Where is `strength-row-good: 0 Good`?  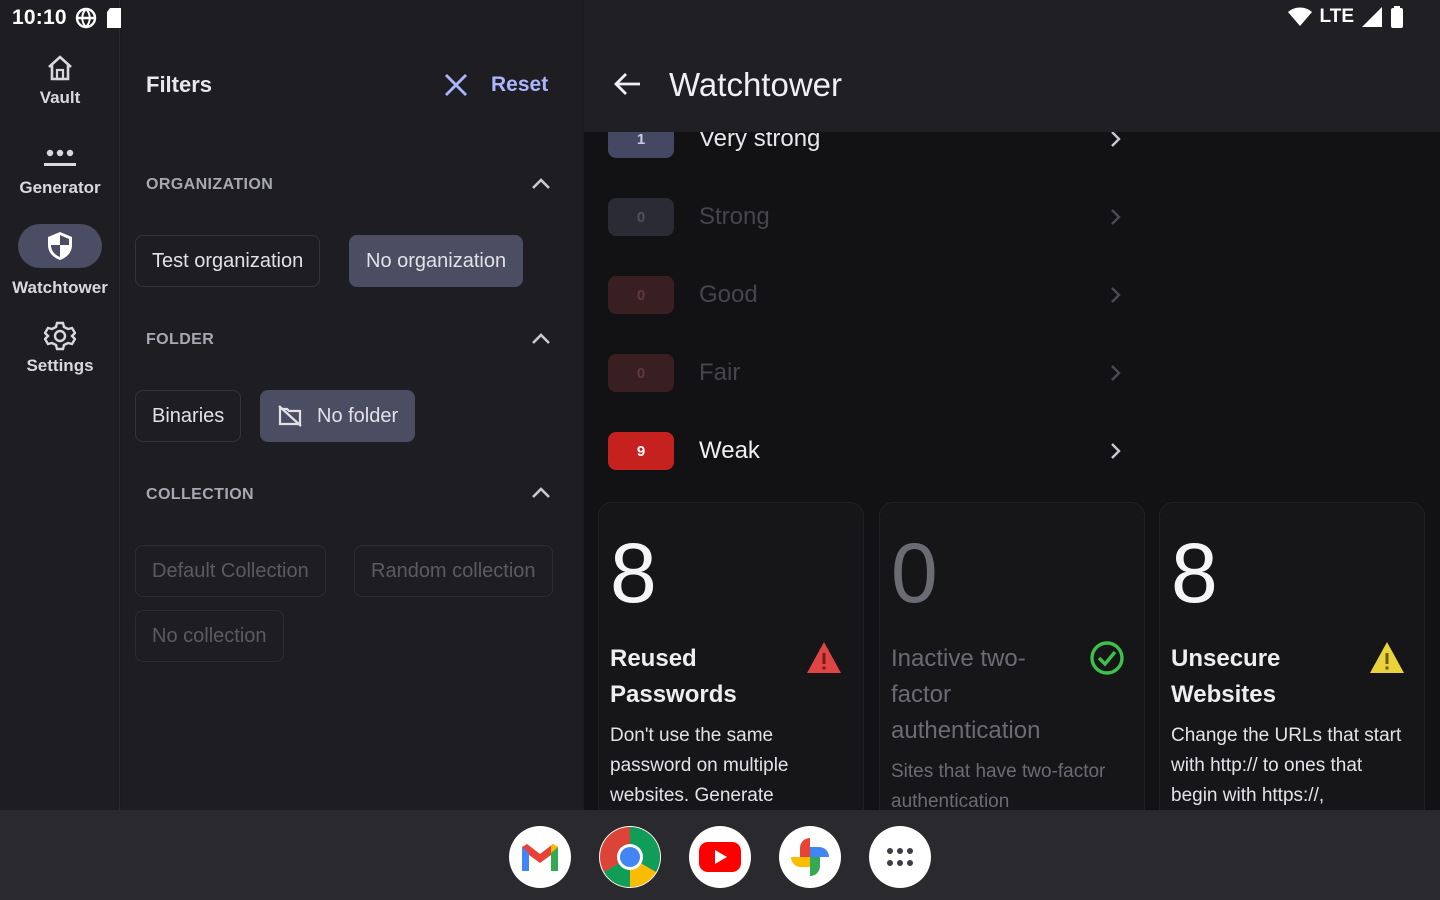 strength-row-good: 0 Good is located at coordinates (866, 296).